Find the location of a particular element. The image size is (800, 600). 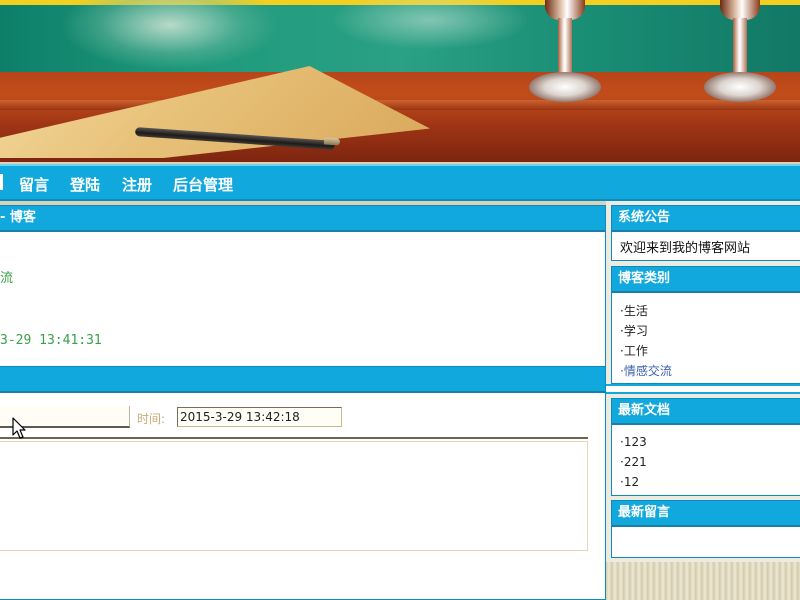

nav-item-admin: 后台管理 is located at coordinates (203, 184).